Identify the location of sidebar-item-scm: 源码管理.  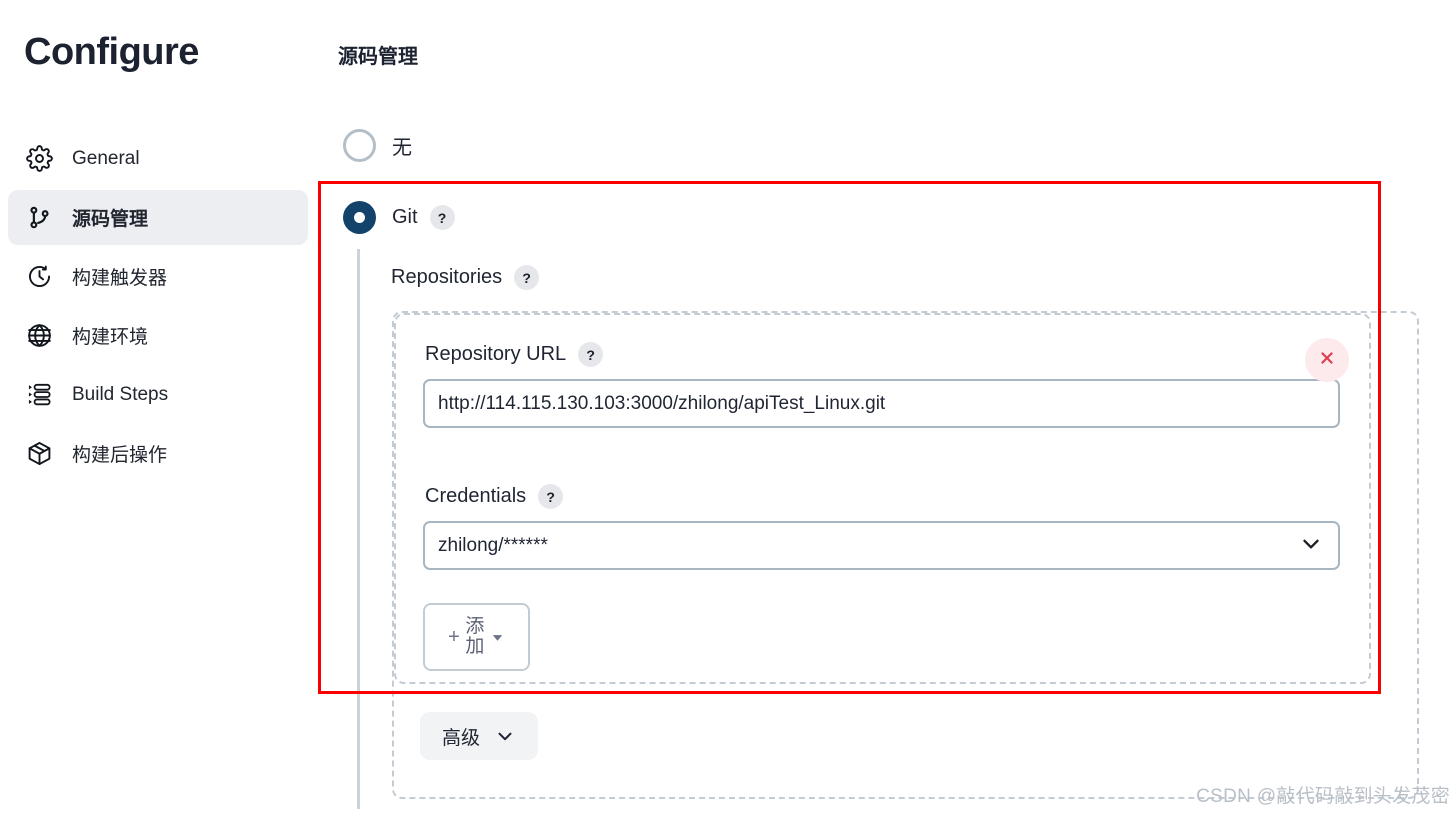
(158, 217).